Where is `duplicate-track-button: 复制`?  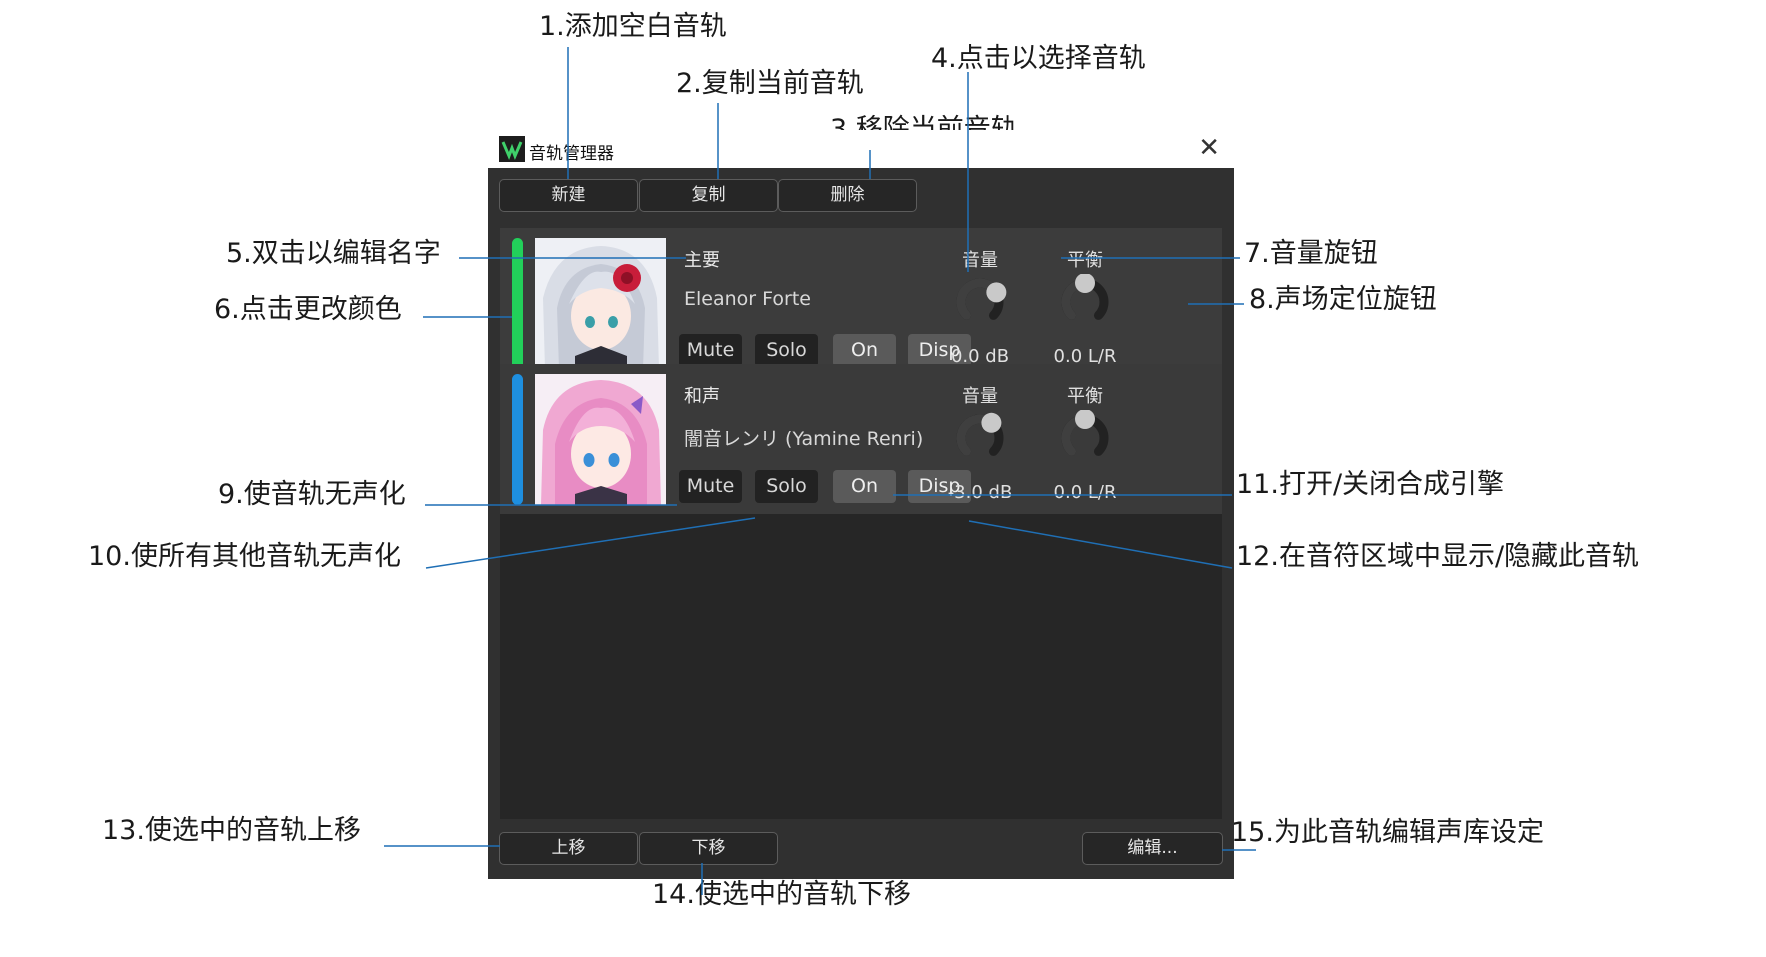 duplicate-track-button: 复制 is located at coordinates (708, 195).